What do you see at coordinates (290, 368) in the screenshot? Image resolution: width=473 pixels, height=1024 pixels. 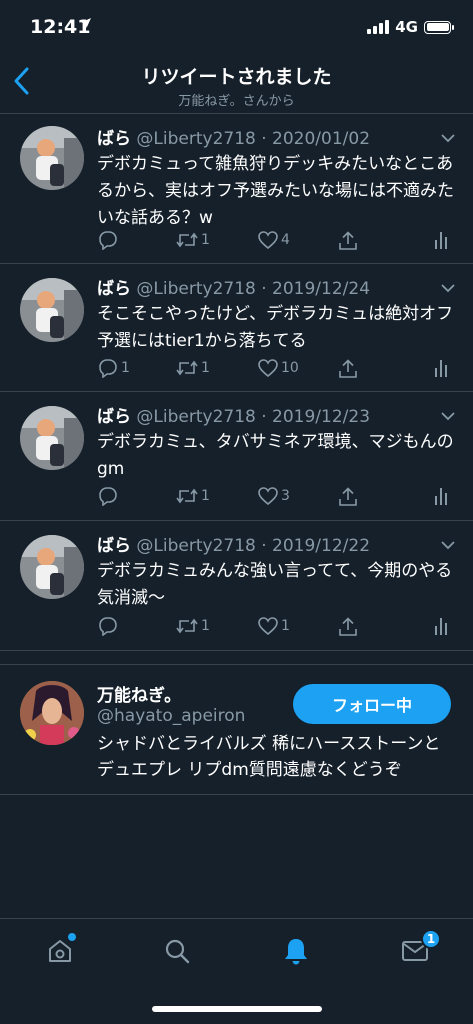 I see `like-count: 10` at bounding box center [290, 368].